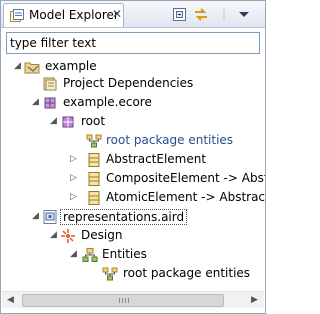  What do you see at coordinates (50, 217) in the screenshot?
I see `aird-file-icon` at bounding box center [50, 217].